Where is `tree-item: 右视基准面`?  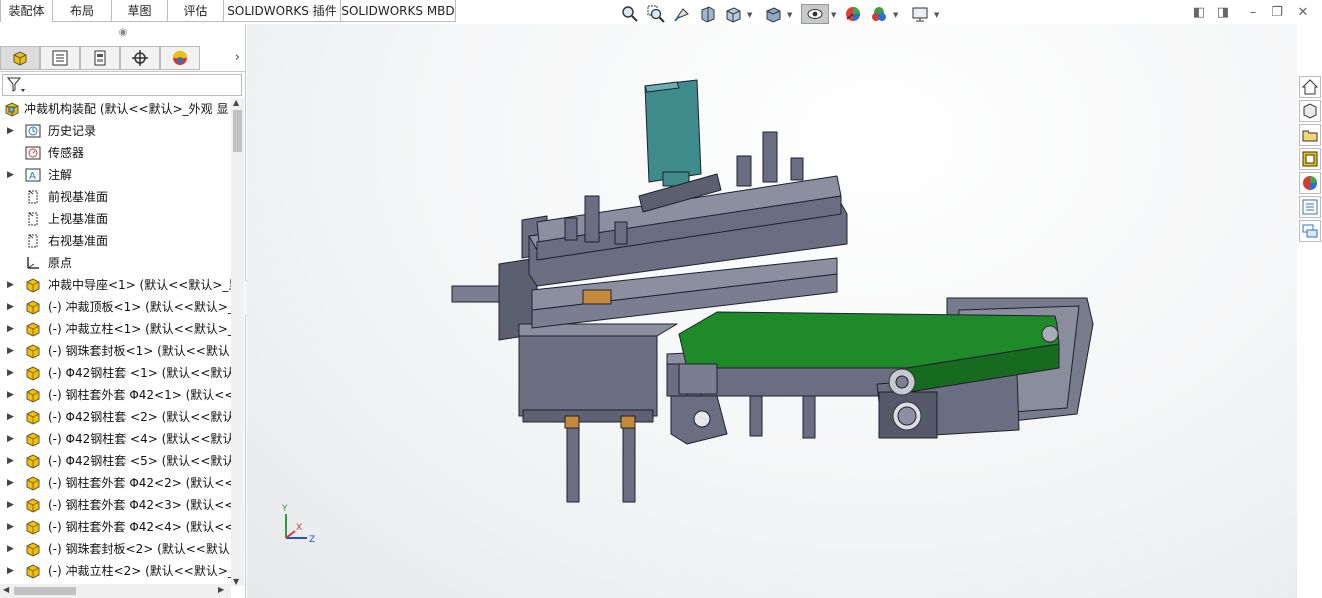 tree-item: 右视基准面 is located at coordinates (116, 241).